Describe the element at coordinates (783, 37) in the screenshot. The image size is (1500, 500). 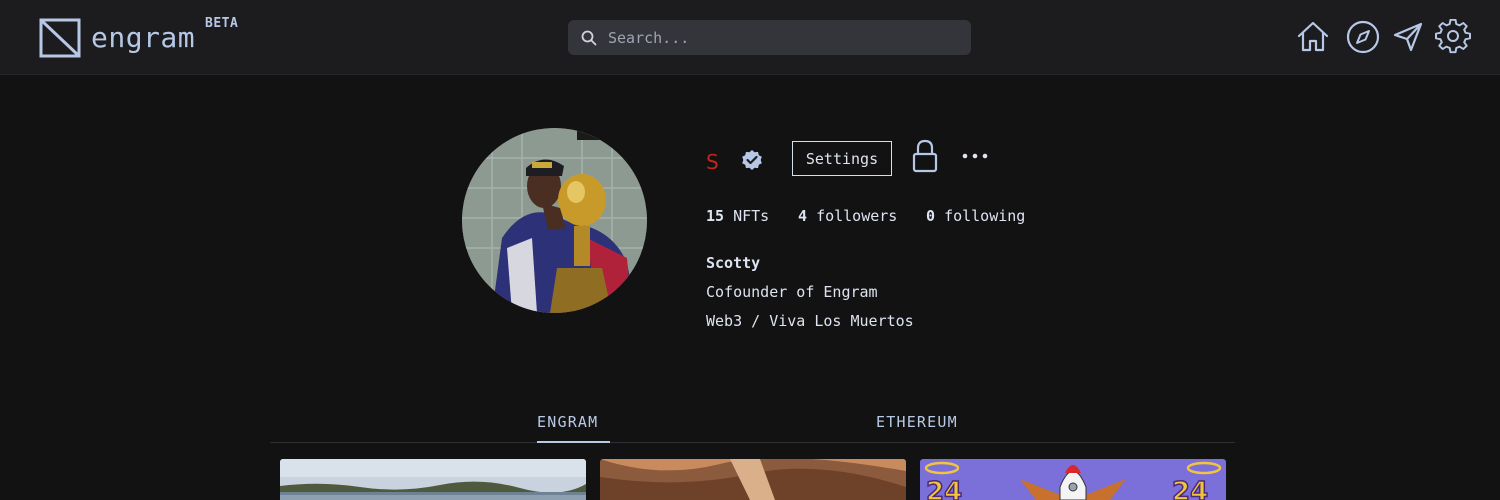
I see `search-input` at that location.